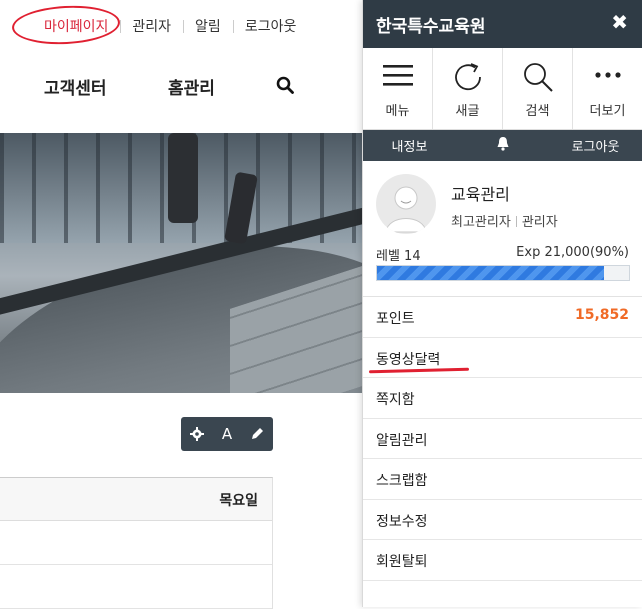  Describe the element at coordinates (270, 26) in the screenshot. I see `logout-link: 로그아웃` at that location.